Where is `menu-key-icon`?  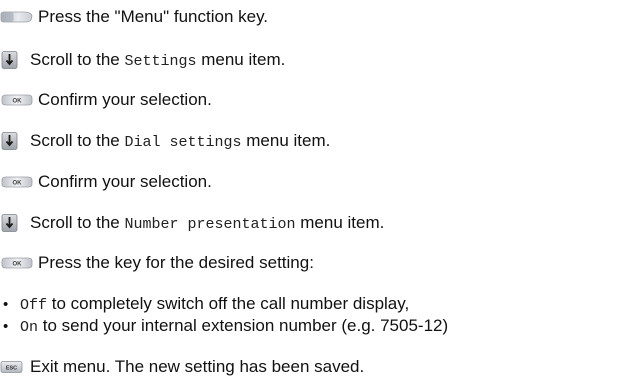
menu-key-icon is located at coordinates (19, 17).